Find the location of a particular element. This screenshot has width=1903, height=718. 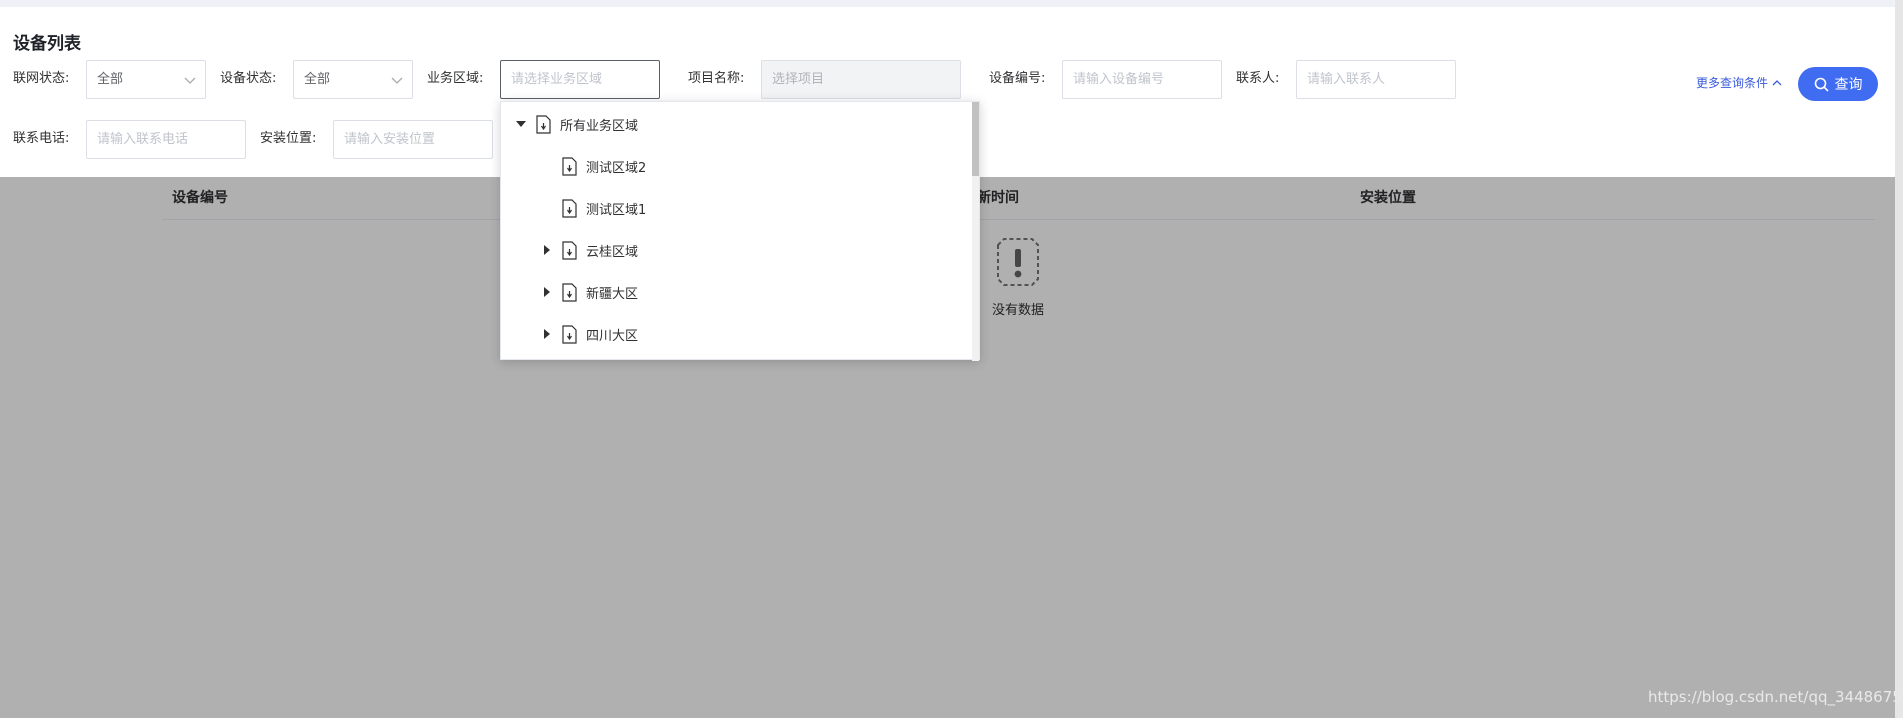

top-strip is located at coordinates (951, 3).